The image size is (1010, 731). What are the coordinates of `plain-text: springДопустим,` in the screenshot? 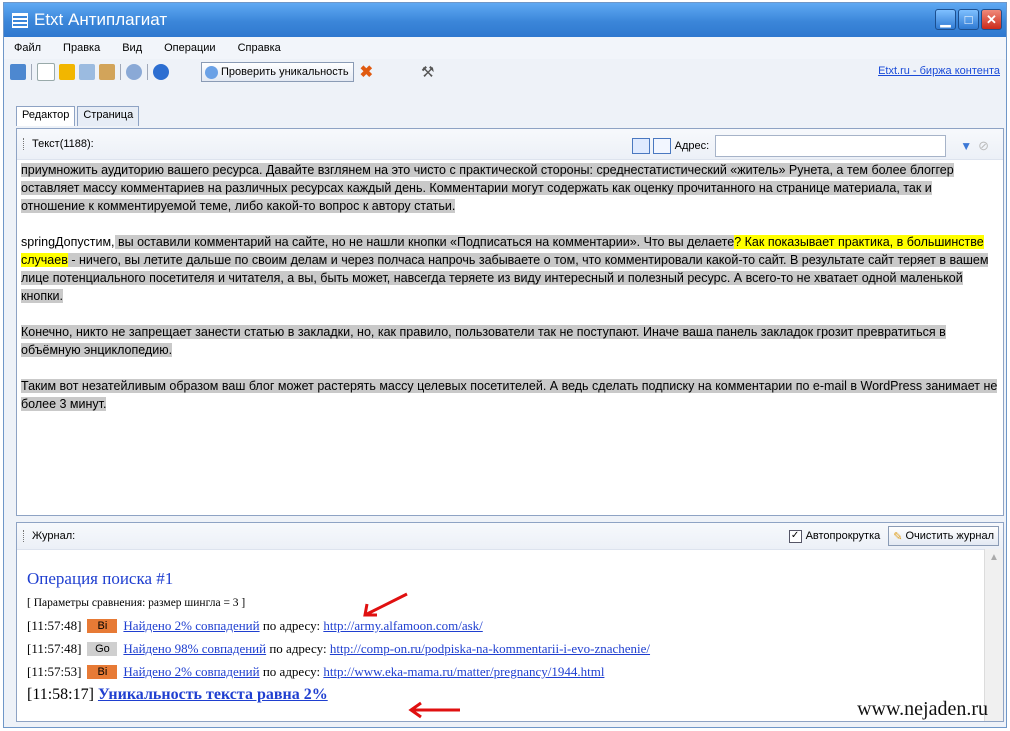 It's located at (68, 242).